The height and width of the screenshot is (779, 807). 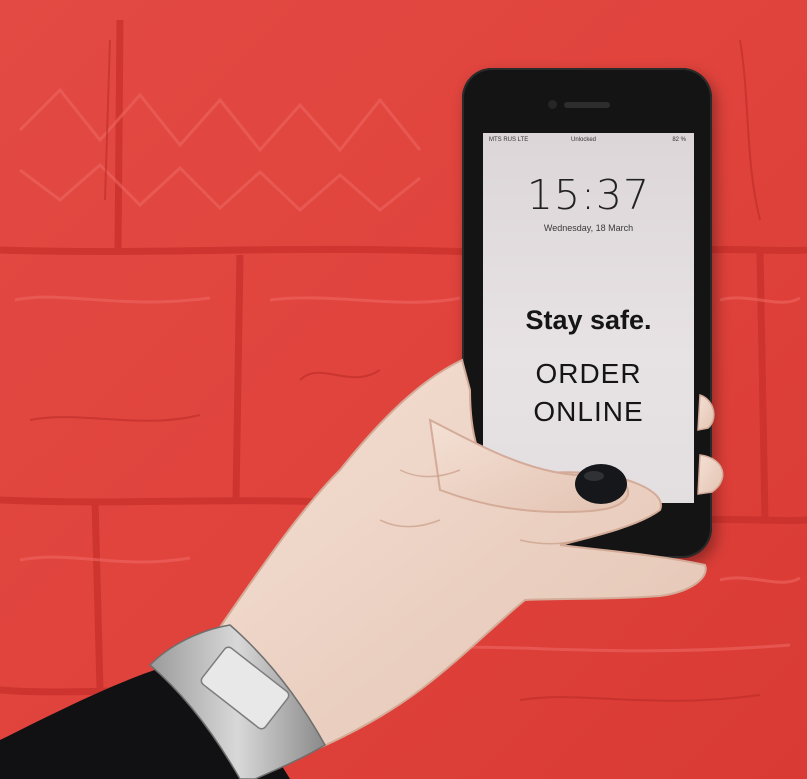 I want to click on middle-finger, so click(x=710, y=474).